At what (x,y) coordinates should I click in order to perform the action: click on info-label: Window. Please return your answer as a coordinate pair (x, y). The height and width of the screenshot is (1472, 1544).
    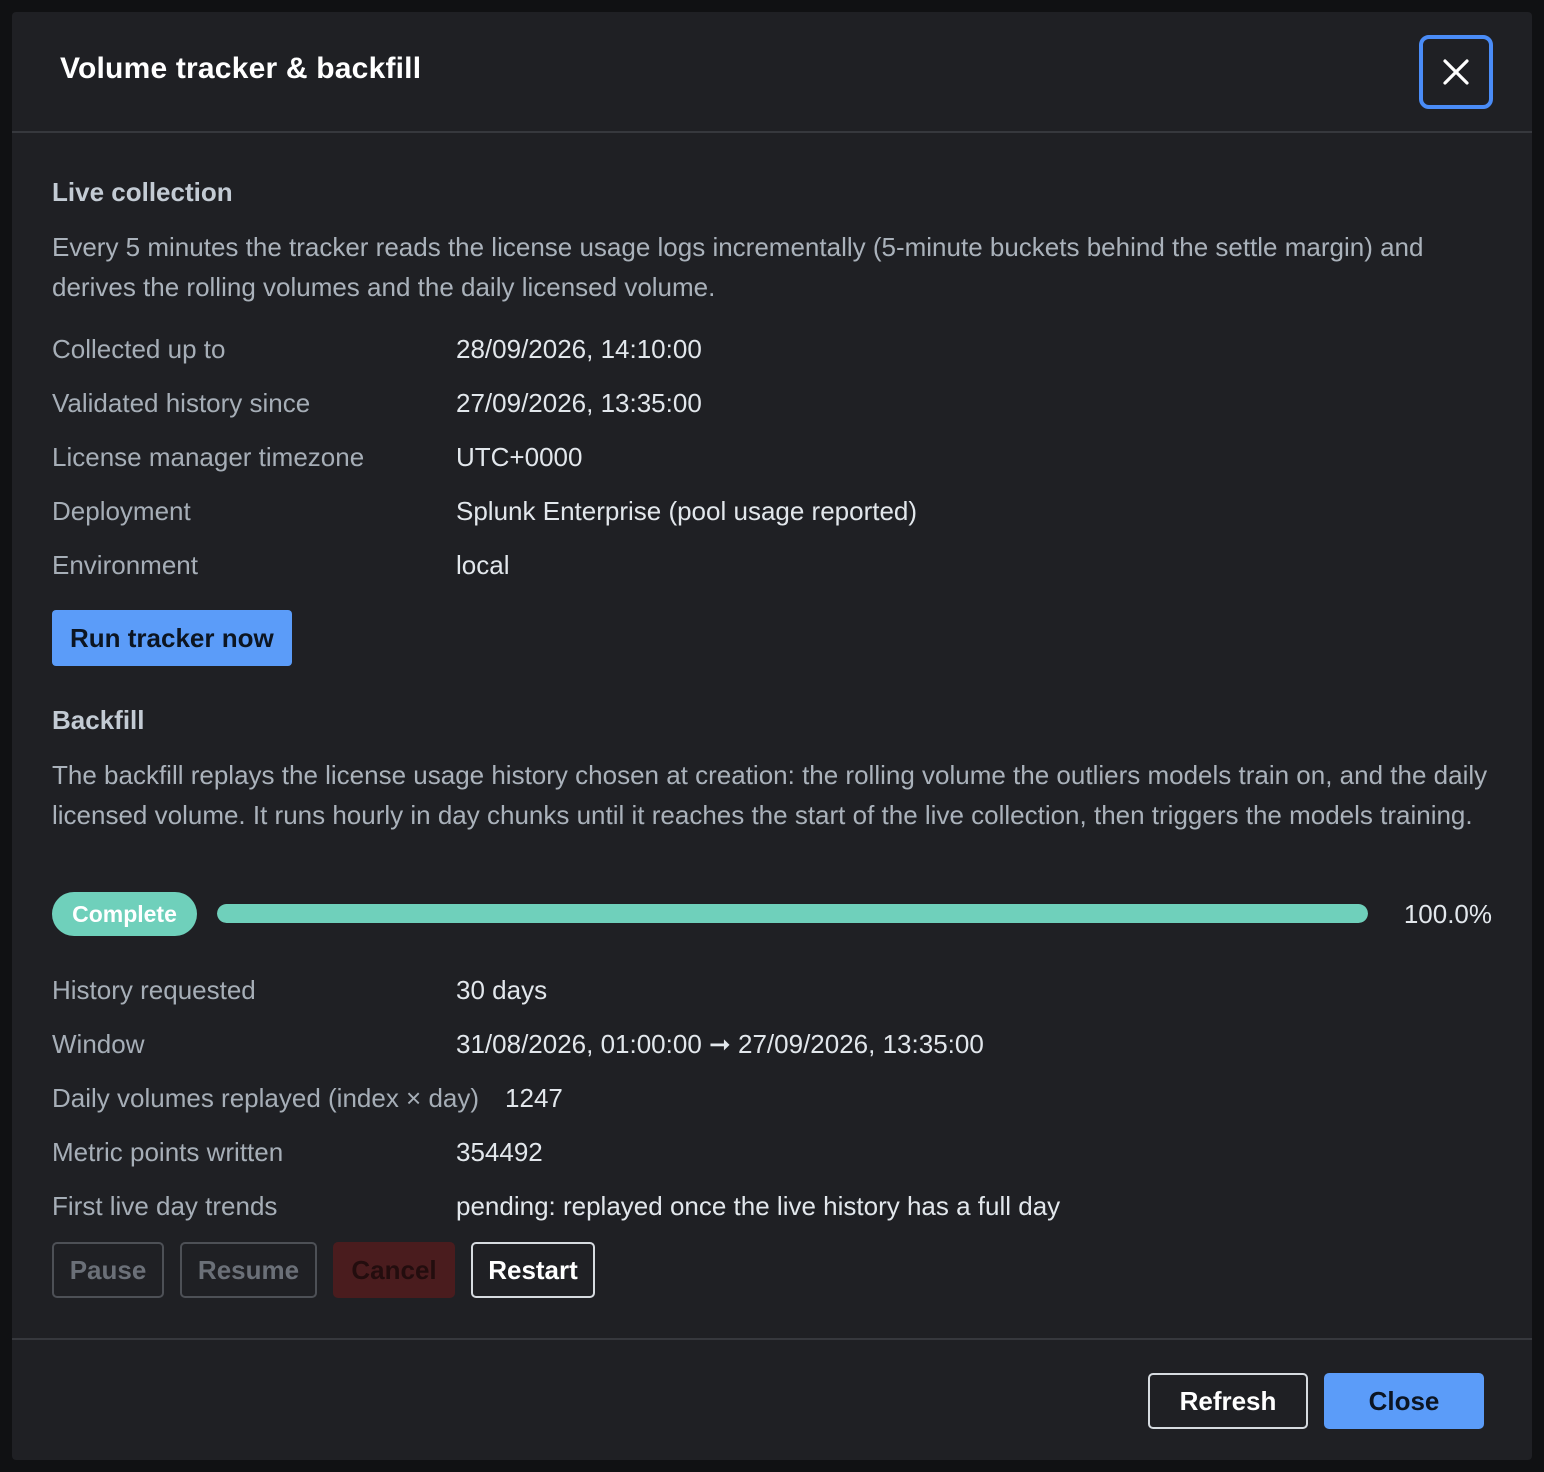
    Looking at the image, I should click on (98, 1044).